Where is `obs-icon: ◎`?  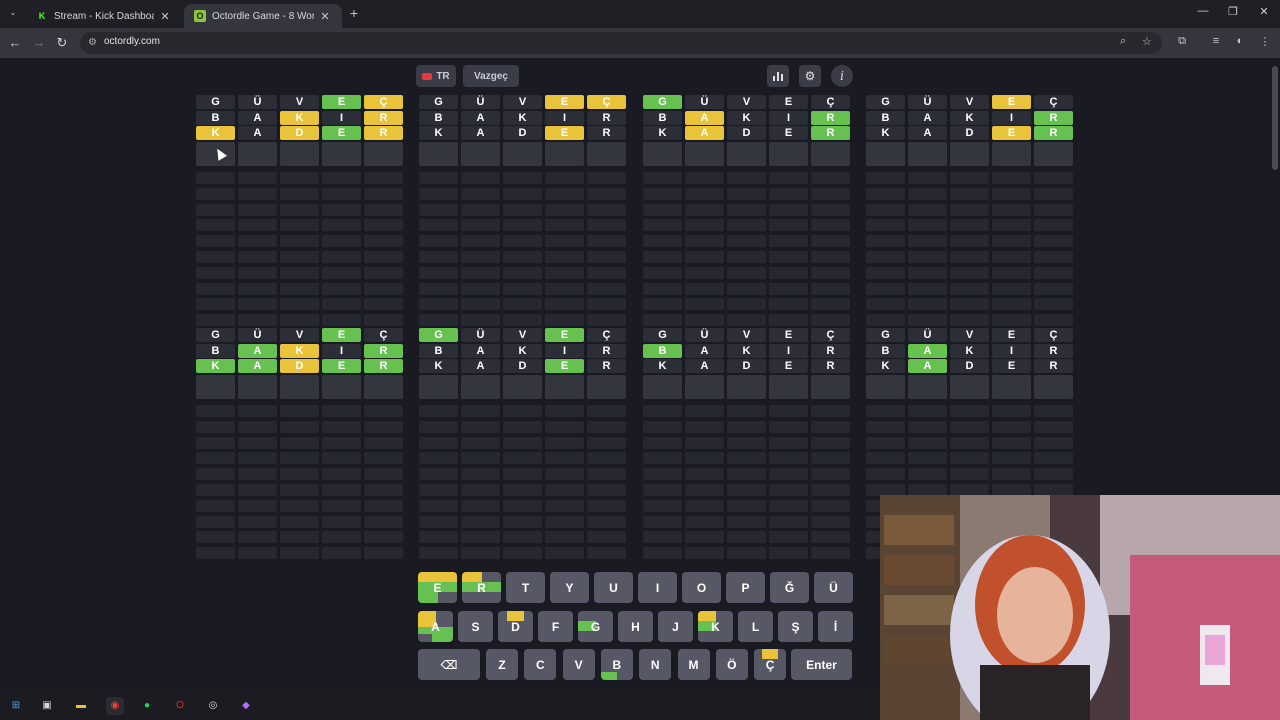
obs-icon: ◎ is located at coordinates (213, 706).